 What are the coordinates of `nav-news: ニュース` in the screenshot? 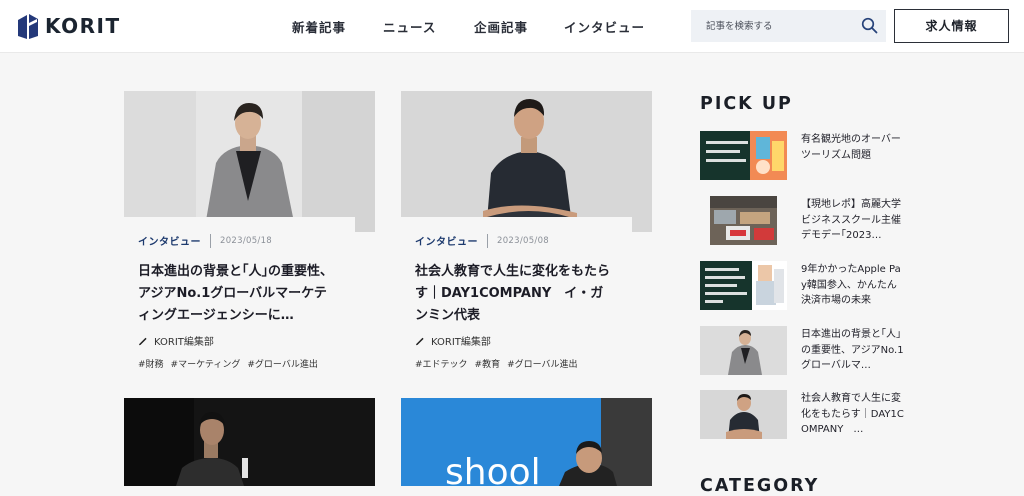 It's located at (409, 26).